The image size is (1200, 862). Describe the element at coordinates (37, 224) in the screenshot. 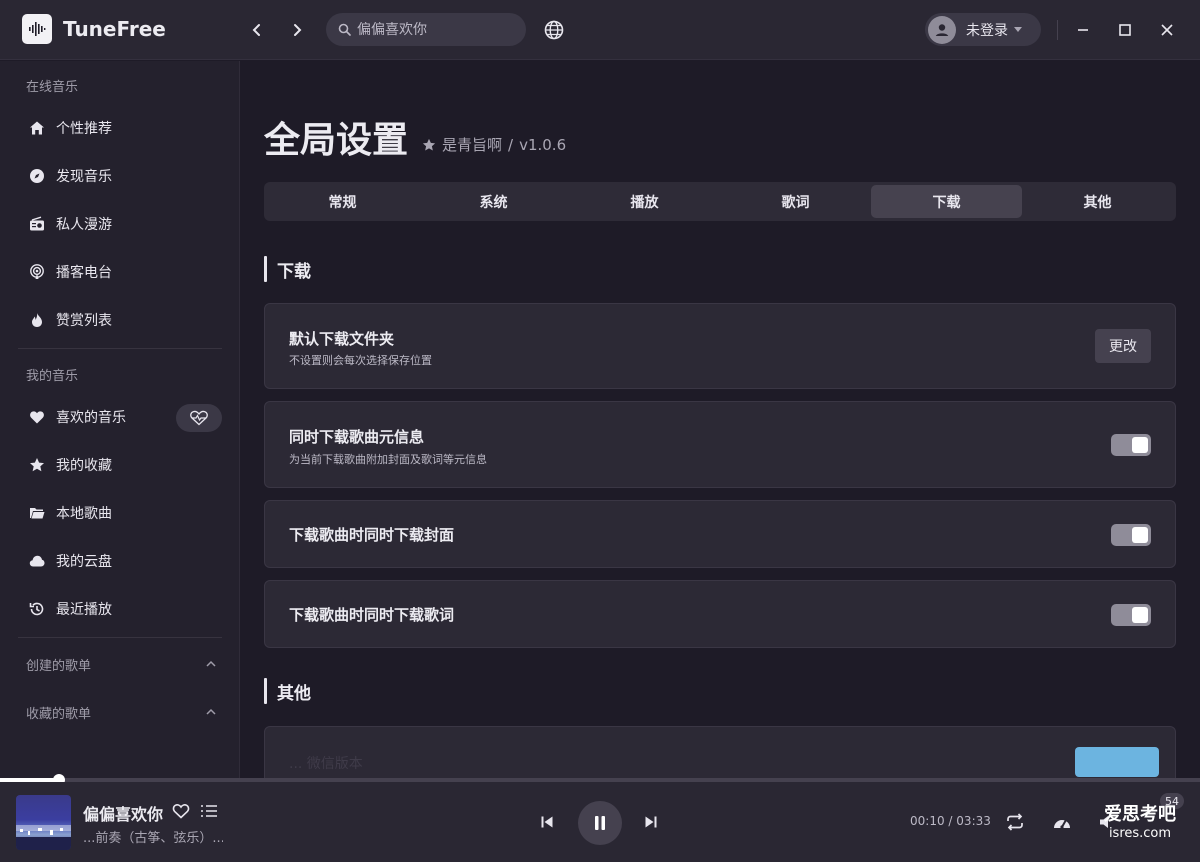

I see `radio-icon` at that location.